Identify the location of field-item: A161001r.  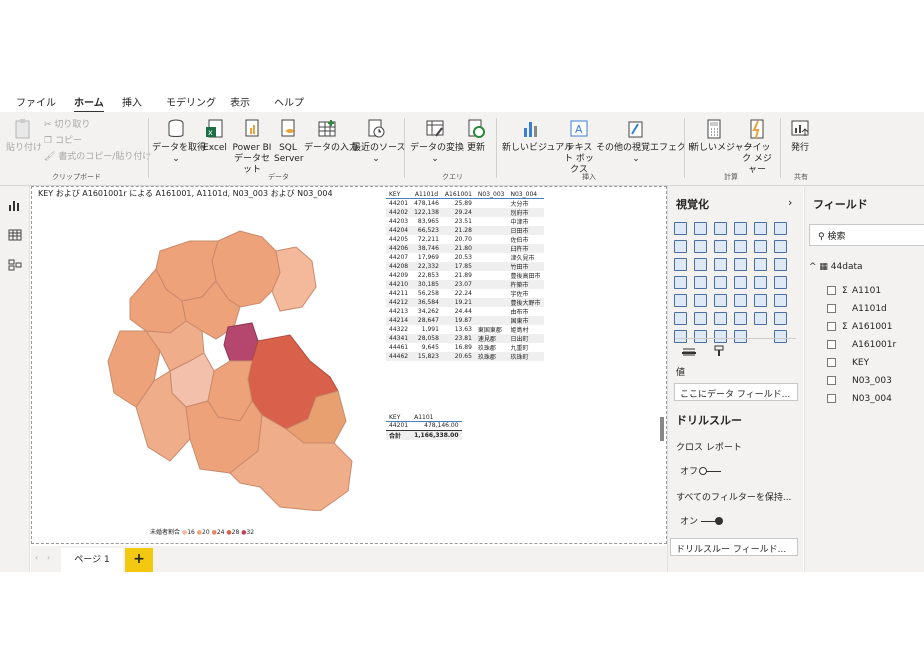
(861, 345).